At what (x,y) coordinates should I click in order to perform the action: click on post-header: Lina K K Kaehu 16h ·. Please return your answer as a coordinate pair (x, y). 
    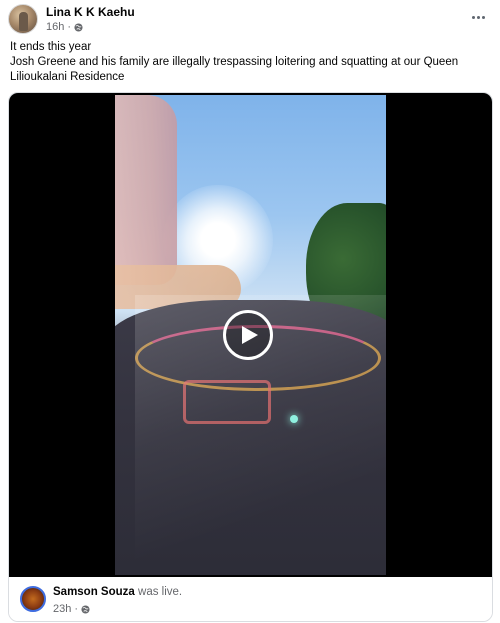
    Looking at the image, I should click on (250, 20).